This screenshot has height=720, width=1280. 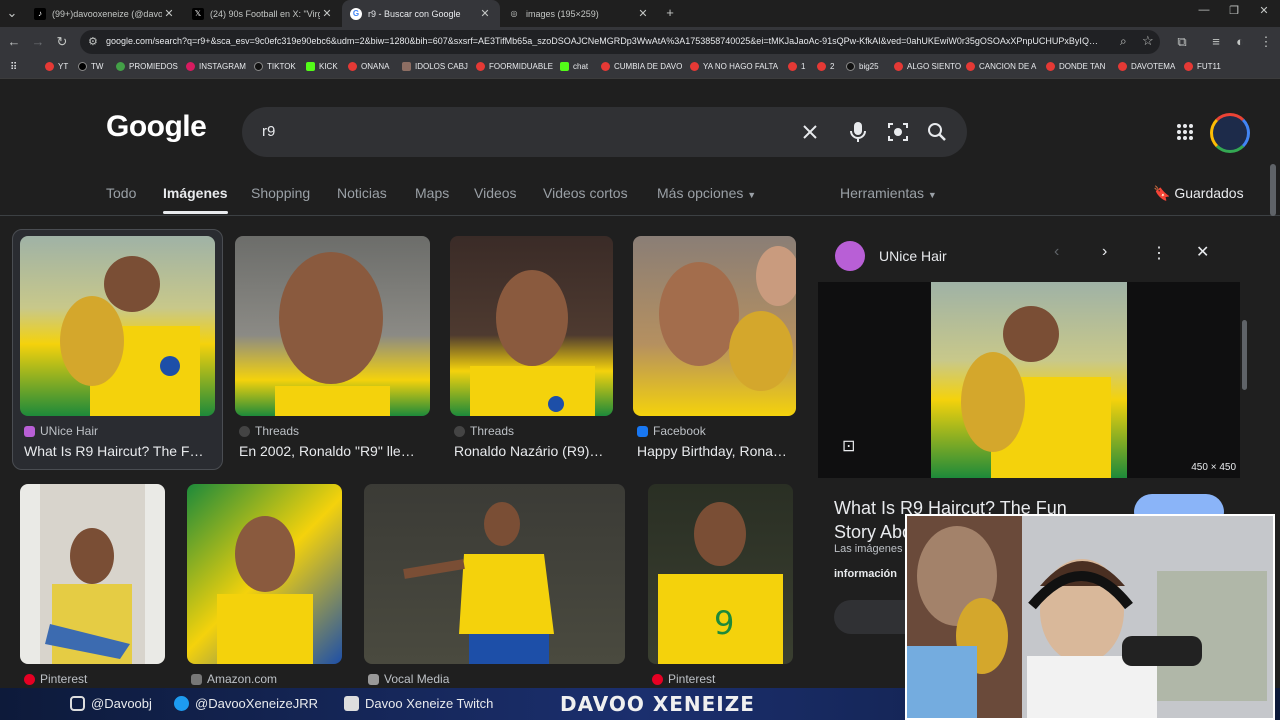 What do you see at coordinates (796, 66) in the screenshot?
I see `bookmark-1: 1` at bounding box center [796, 66].